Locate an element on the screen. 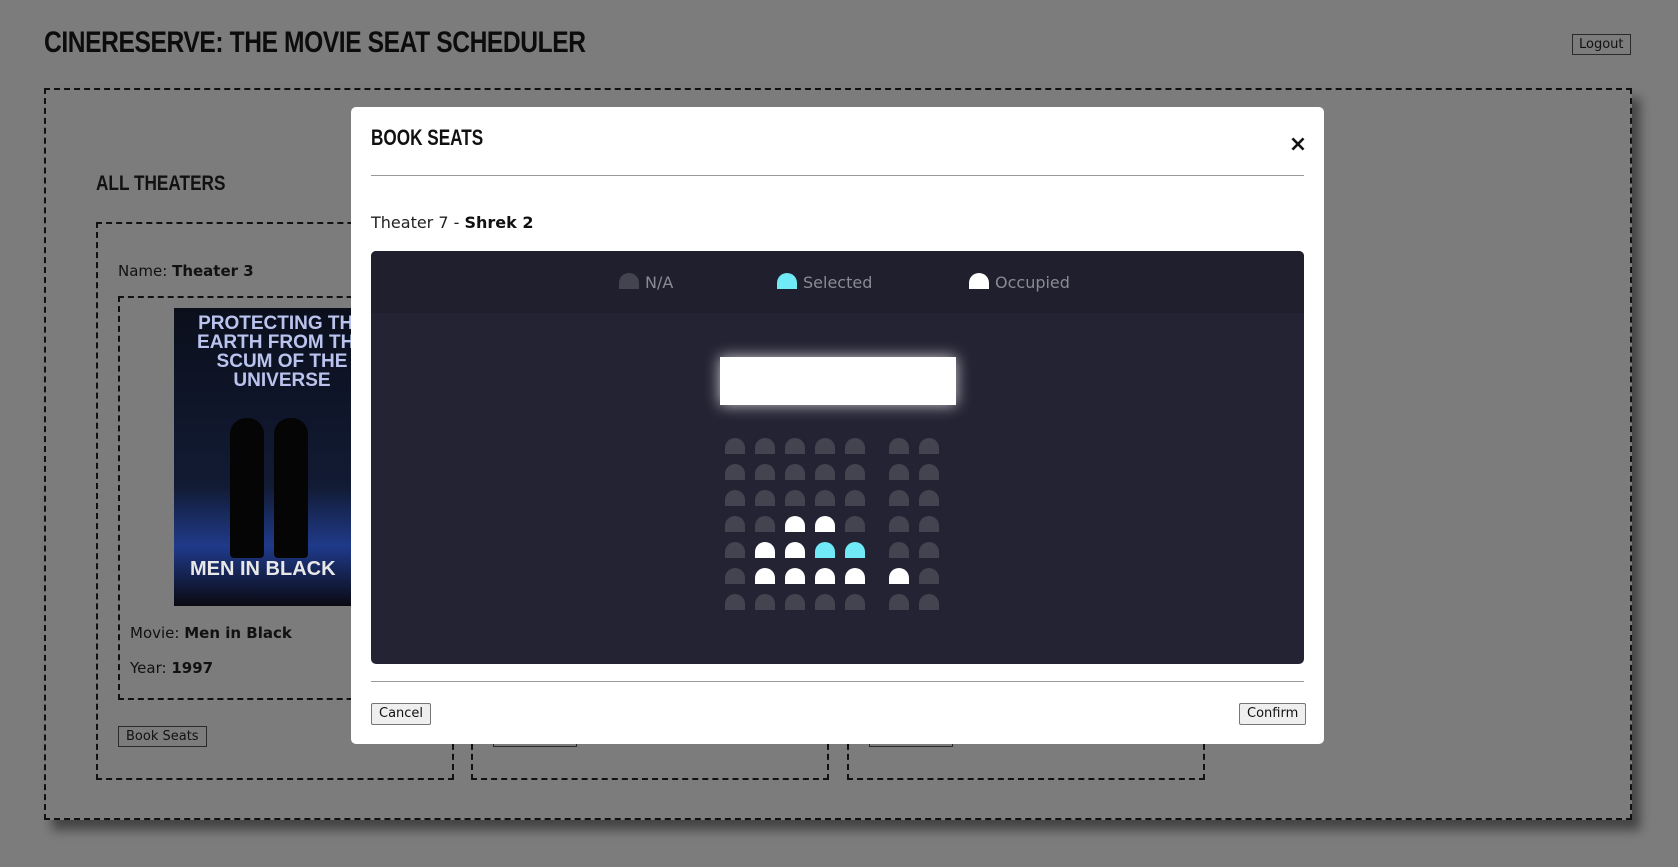  cancel-button: Cancel is located at coordinates (401, 714).